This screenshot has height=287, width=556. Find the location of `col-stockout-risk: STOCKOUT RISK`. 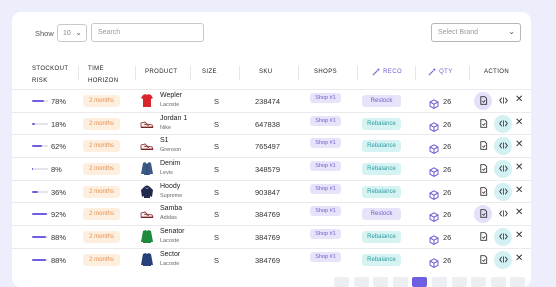

col-stockout-risk: STOCKOUT RISK is located at coordinates (50, 75).